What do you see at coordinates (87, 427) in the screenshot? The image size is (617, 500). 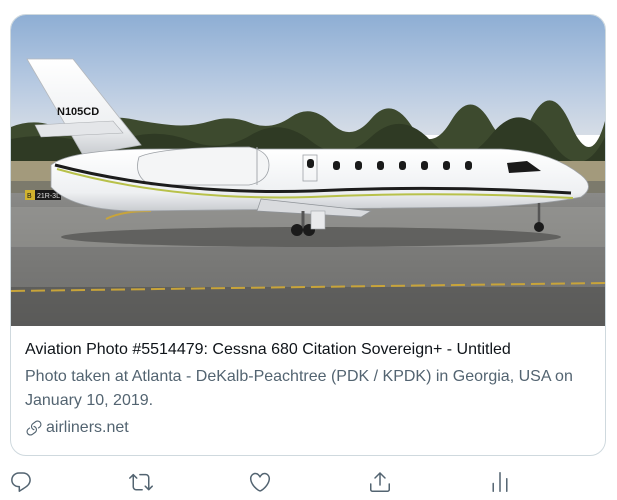 I see `card-domain-text: airliners.net` at bounding box center [87, 427].